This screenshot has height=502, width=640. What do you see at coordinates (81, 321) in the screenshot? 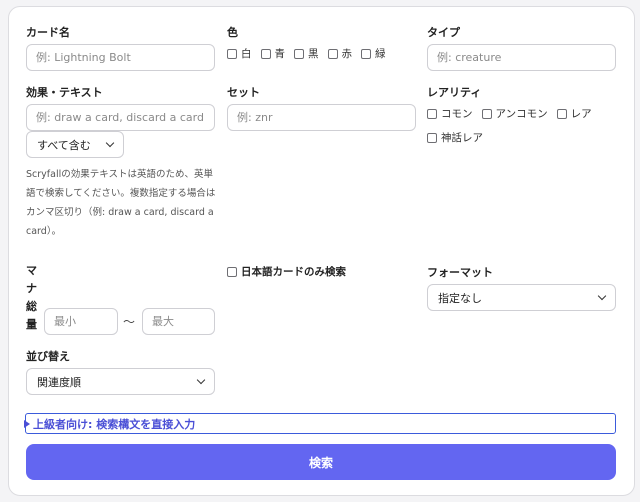
I see `mana-min-input` at bounding box center [81, 321].